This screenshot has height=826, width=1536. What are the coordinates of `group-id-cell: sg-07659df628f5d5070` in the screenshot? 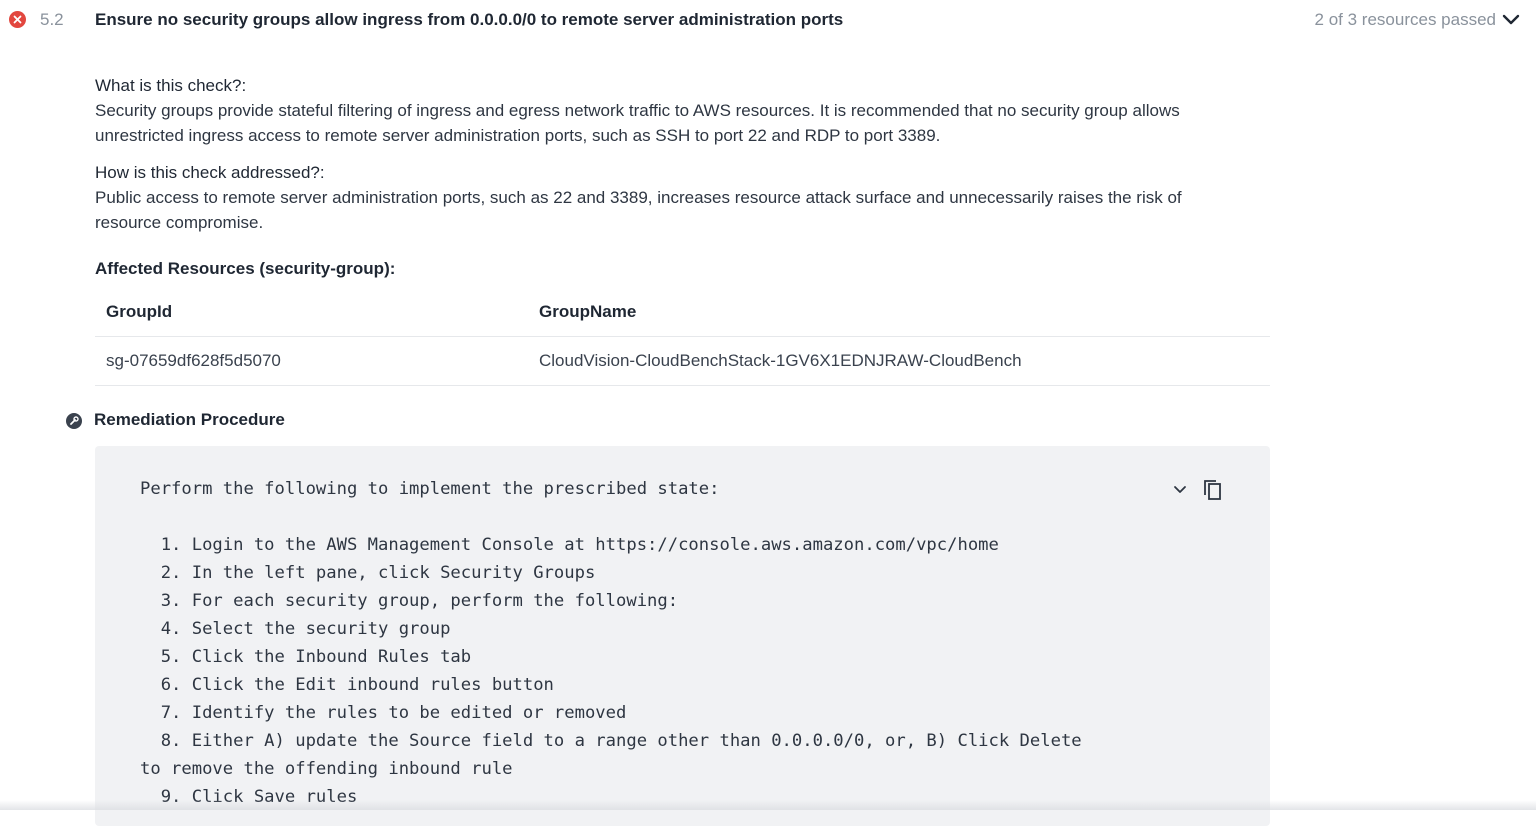 It's located at (193, 360).